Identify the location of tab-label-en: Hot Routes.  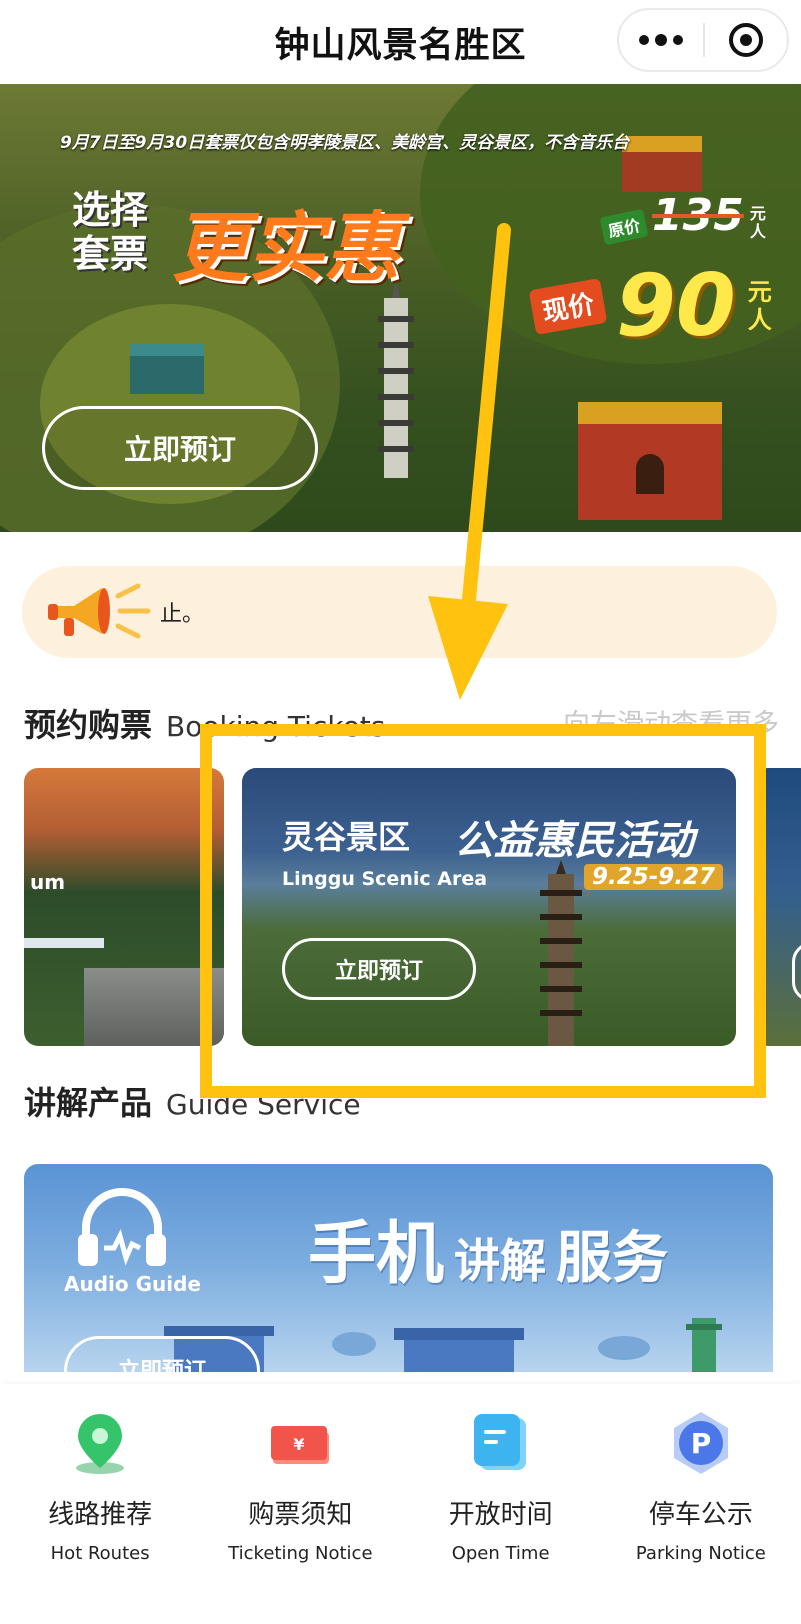
(100, 1553).